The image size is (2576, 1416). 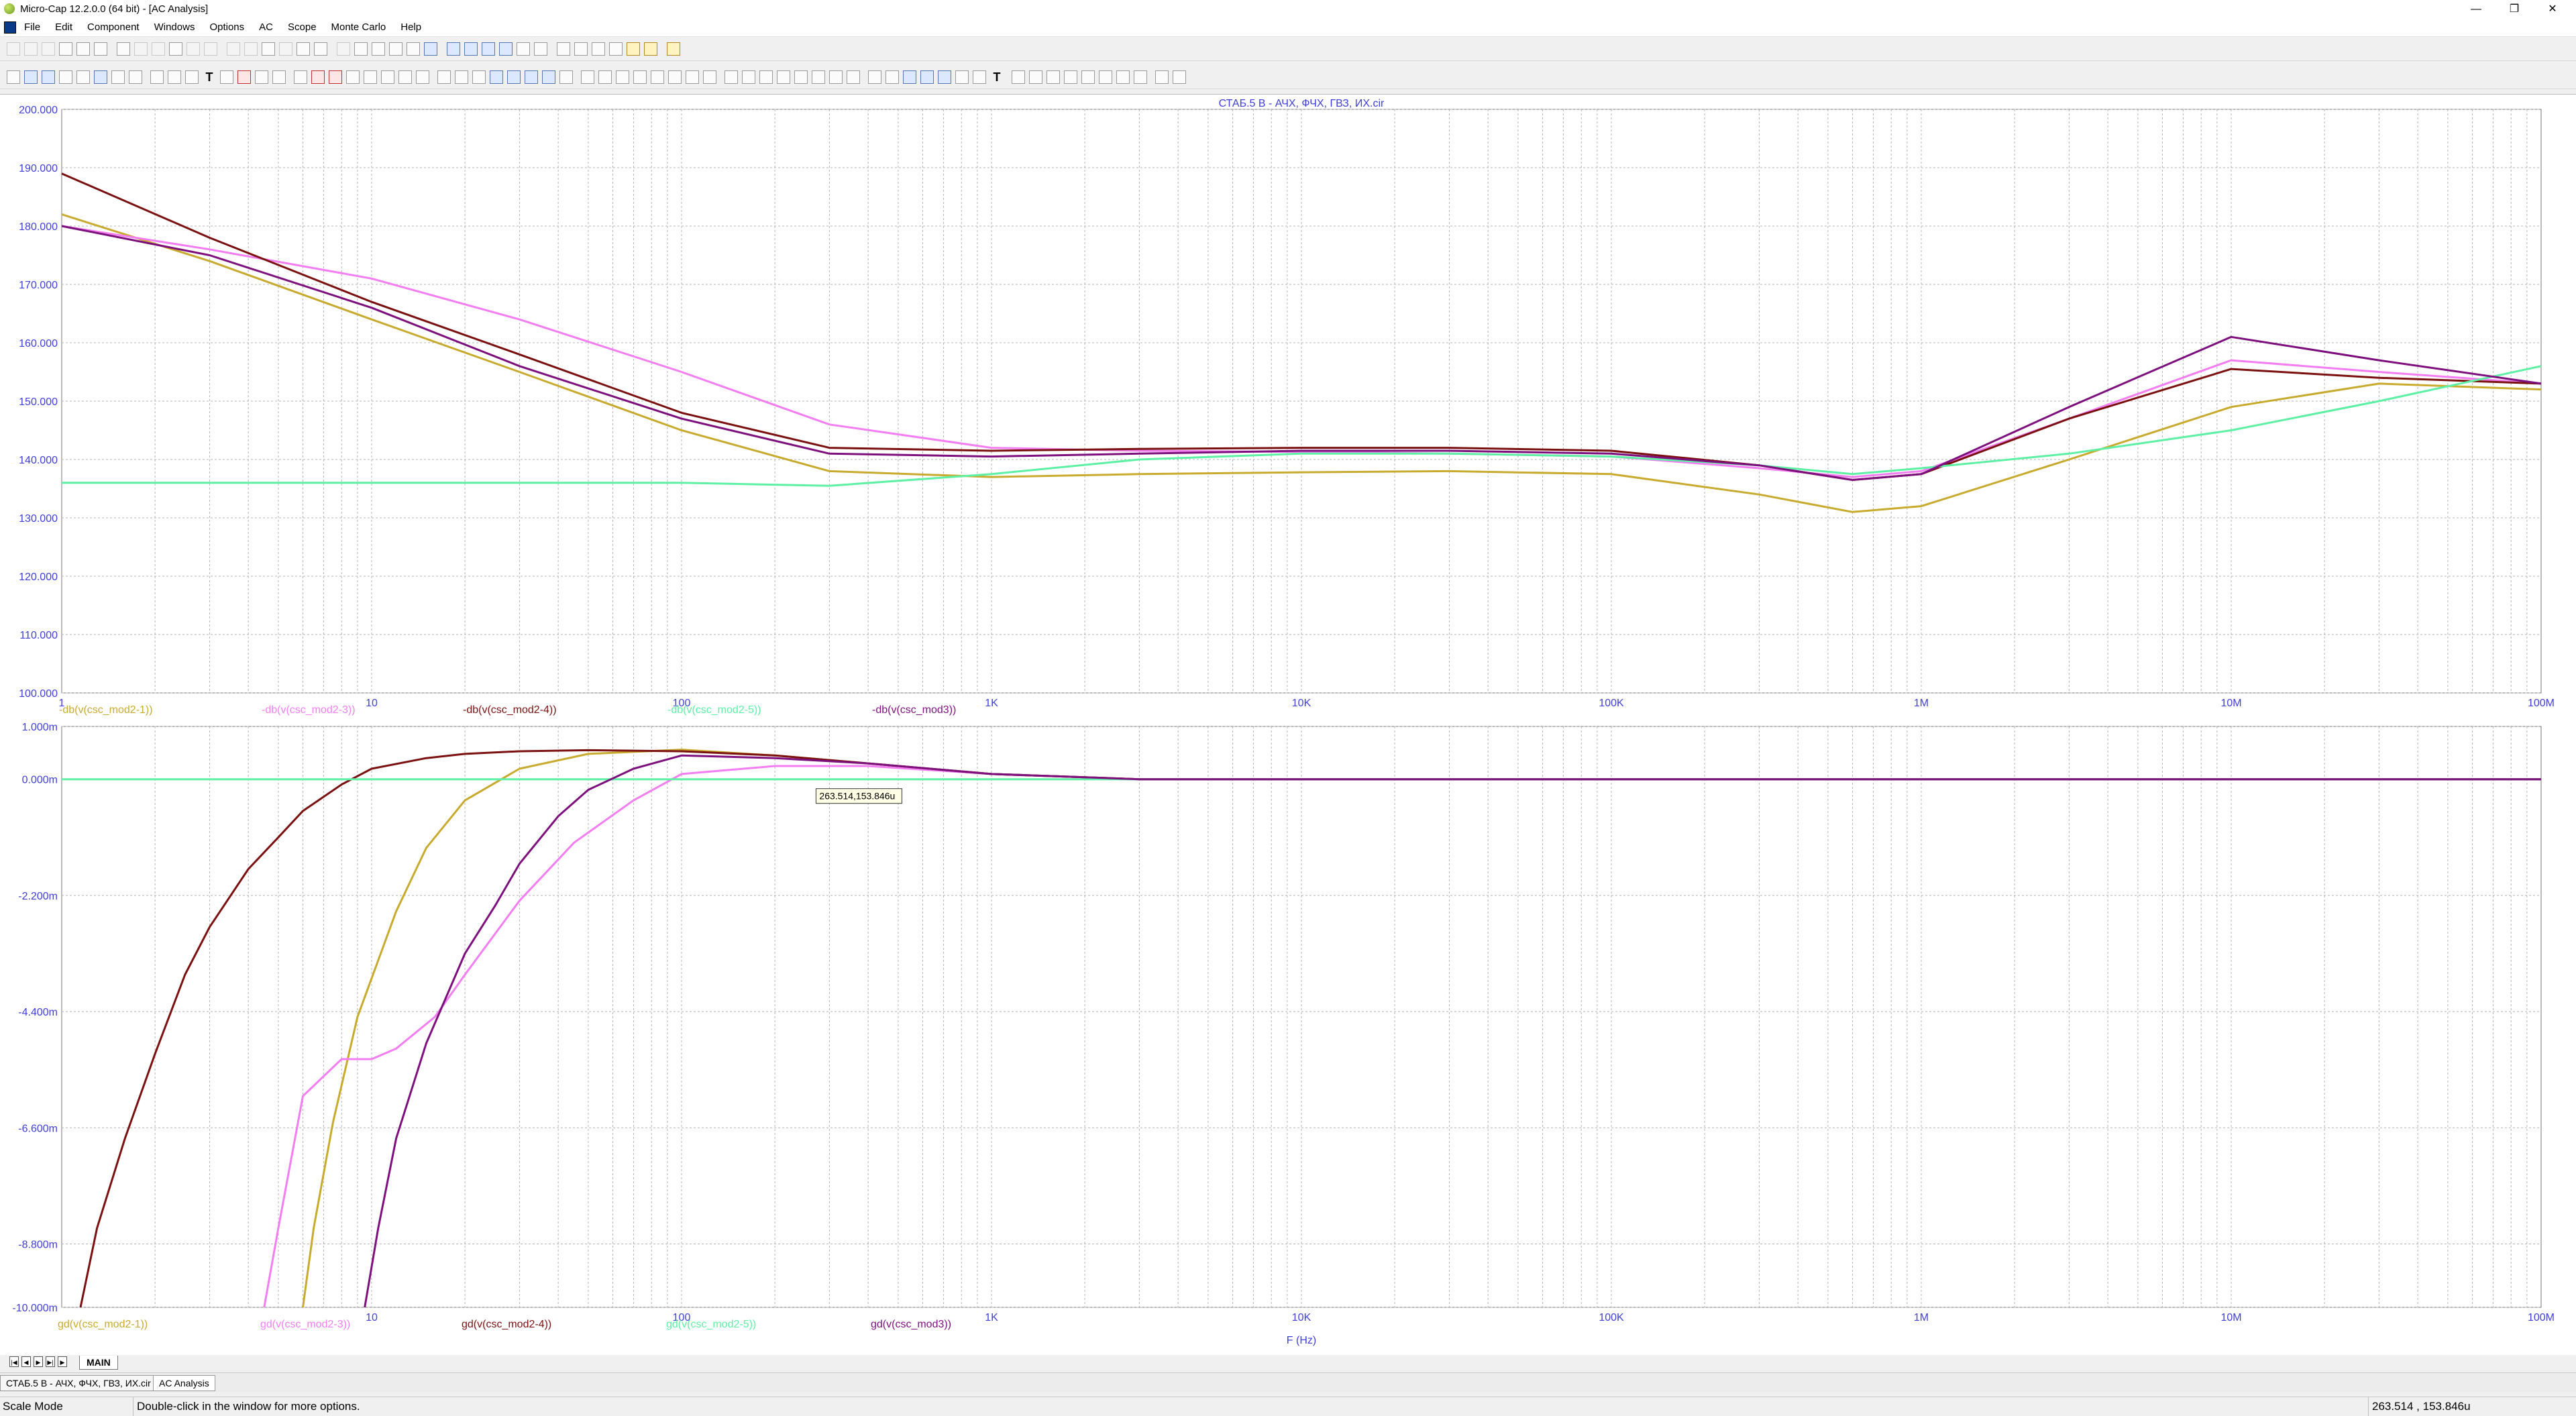 I want to click on restore-button: ❐, so click(x=2514, y=9).